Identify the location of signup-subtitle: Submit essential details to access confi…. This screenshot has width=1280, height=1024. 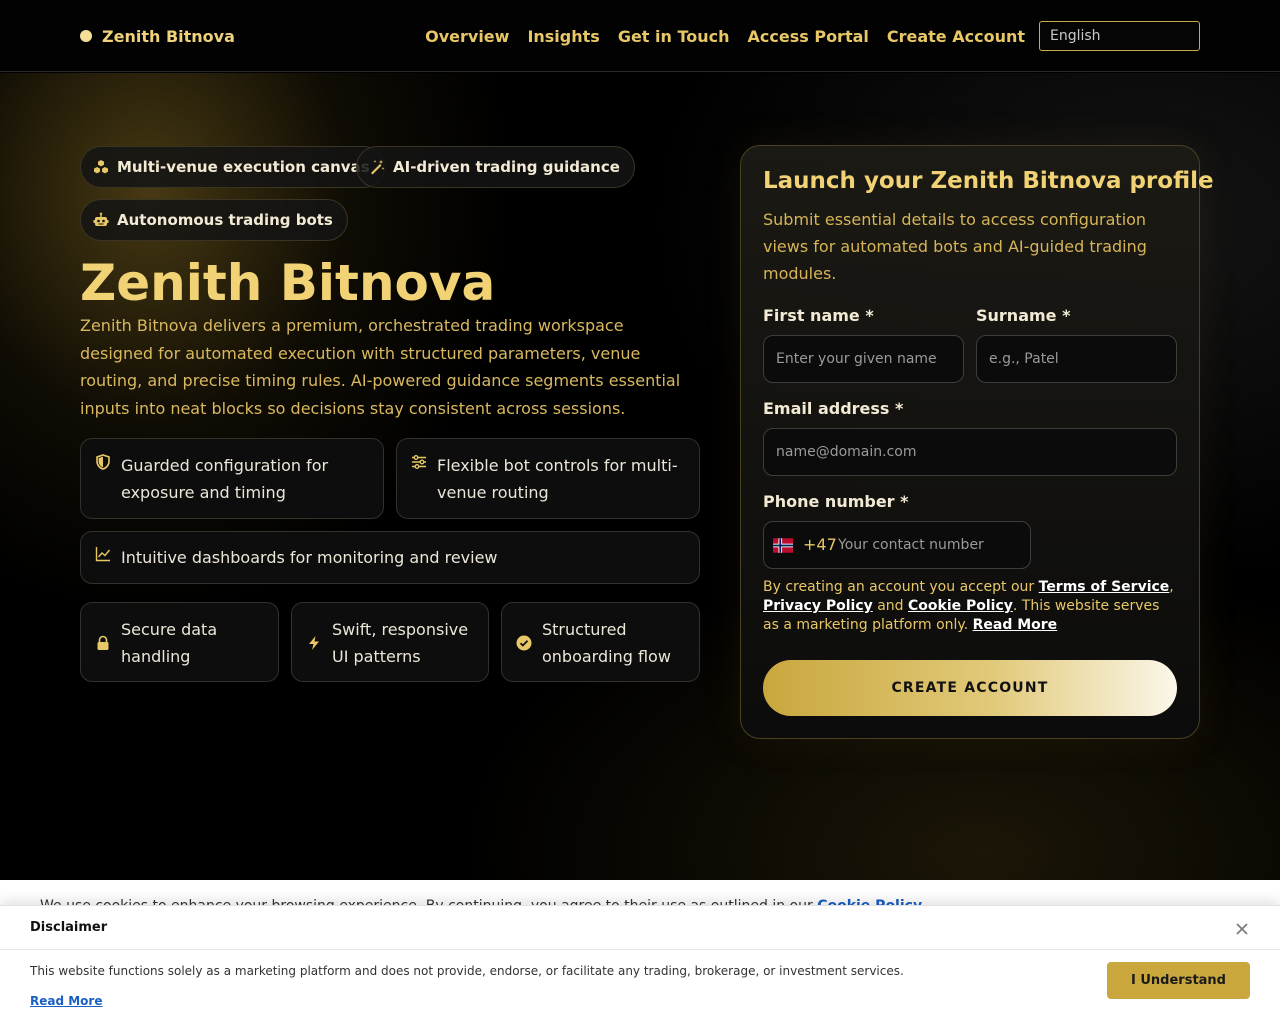
(955, 246).